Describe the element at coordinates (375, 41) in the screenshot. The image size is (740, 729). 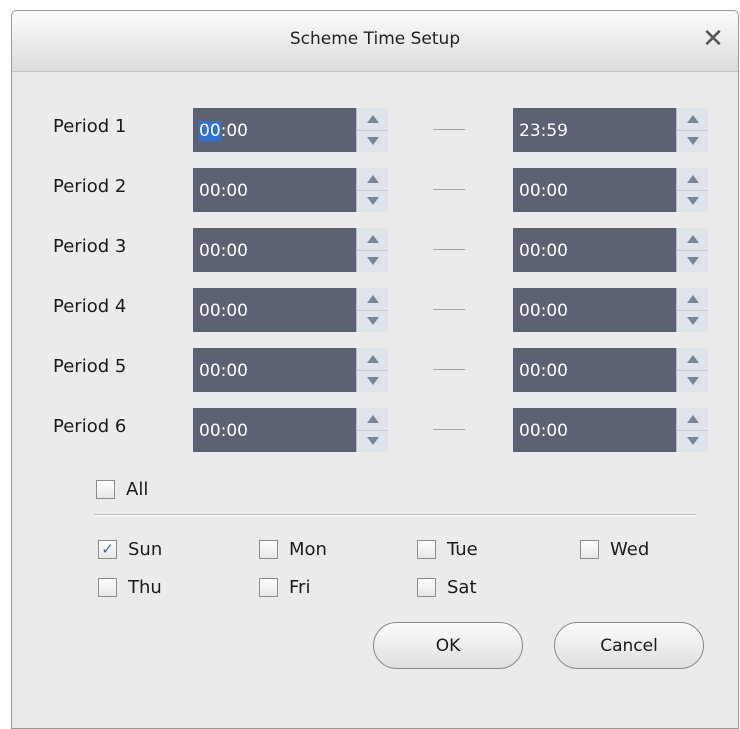
I see `title-bar: Scheme Time Setup ✕` at that location.